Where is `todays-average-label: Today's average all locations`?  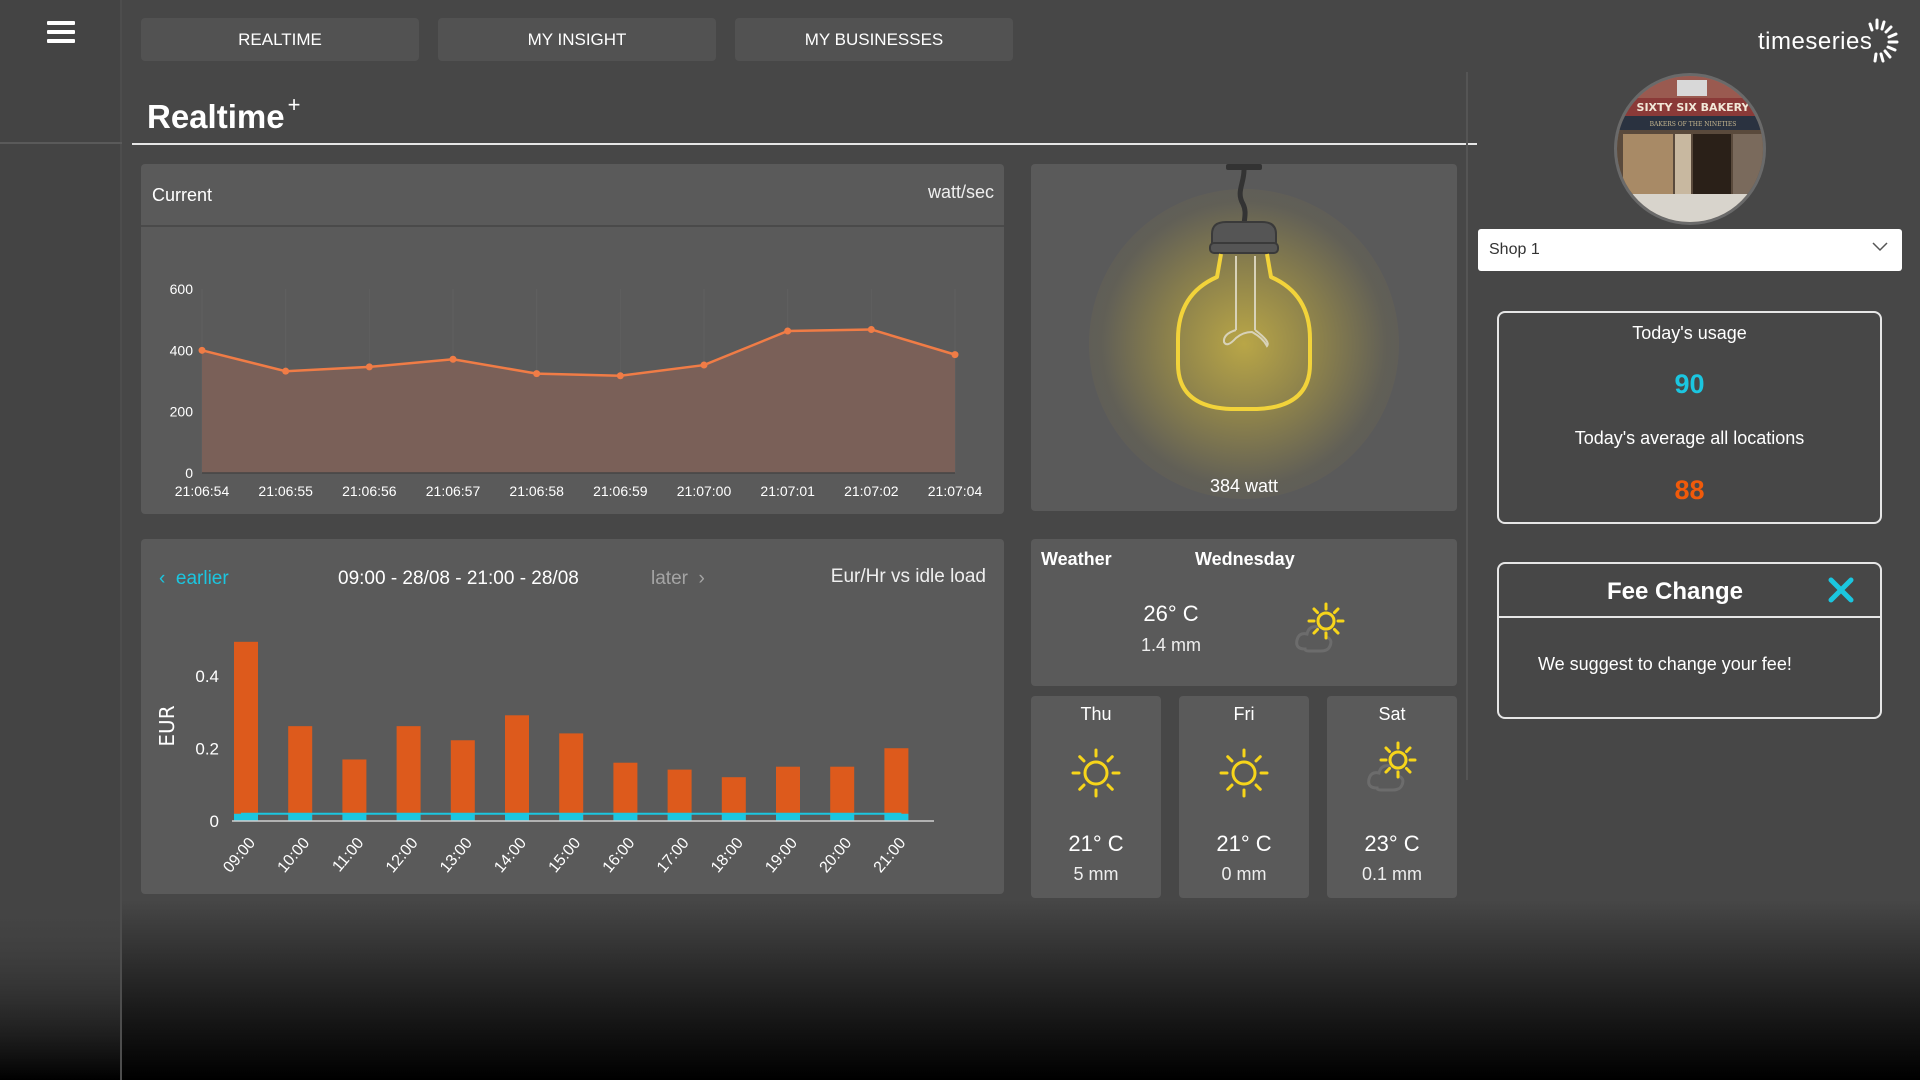
todays-average-label: Today's average all locations is located at coordinates (1689, 438).